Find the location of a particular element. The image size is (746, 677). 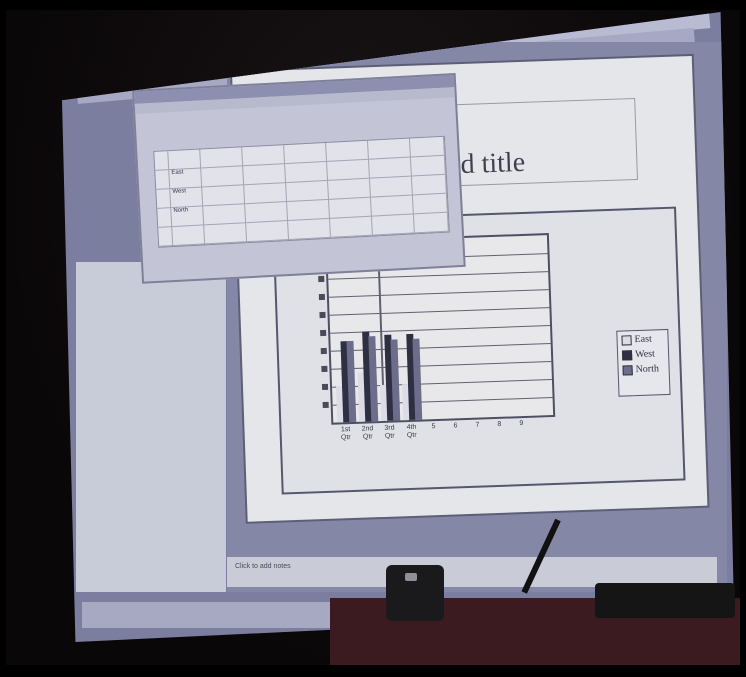

x-tick-label: 8 is located at coordinates (499, 424).